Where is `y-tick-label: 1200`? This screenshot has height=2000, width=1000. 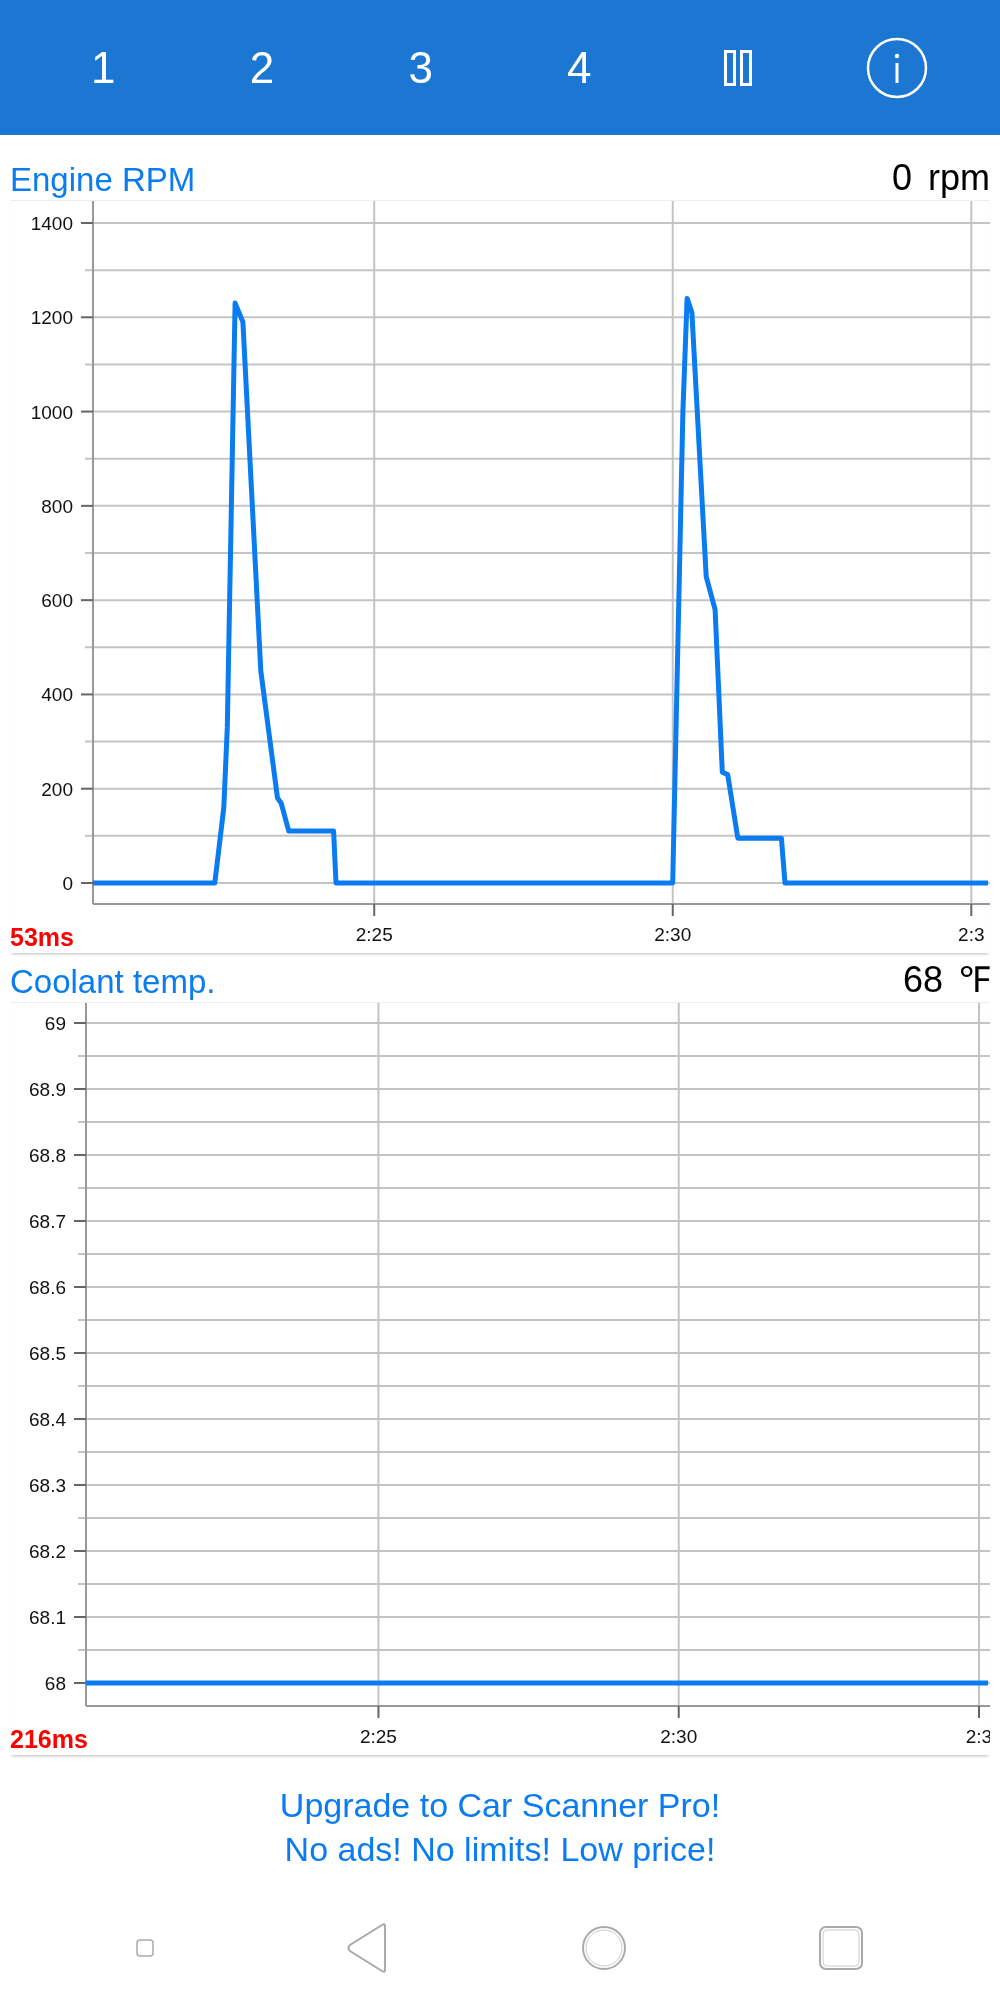
y-tick-label: 1200 is located at coordinates (51, 318).